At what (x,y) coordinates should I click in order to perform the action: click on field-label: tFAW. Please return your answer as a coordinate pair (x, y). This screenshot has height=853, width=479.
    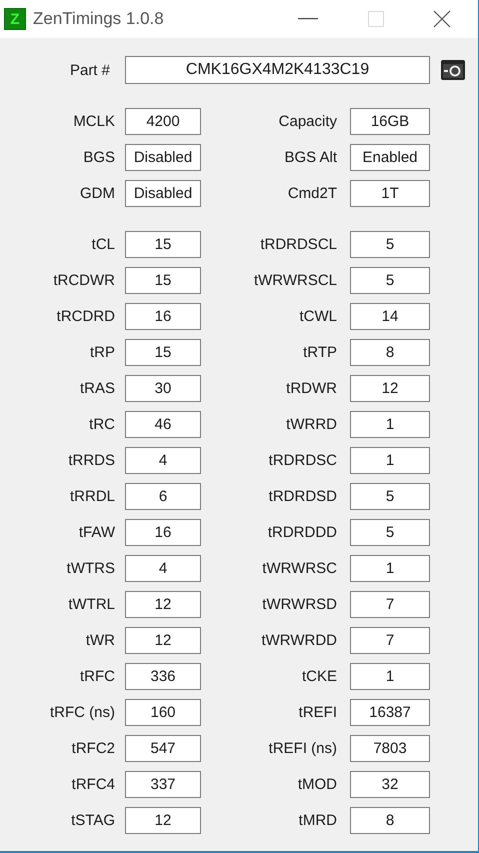
    Looking at the image, I should click on (96, 532).